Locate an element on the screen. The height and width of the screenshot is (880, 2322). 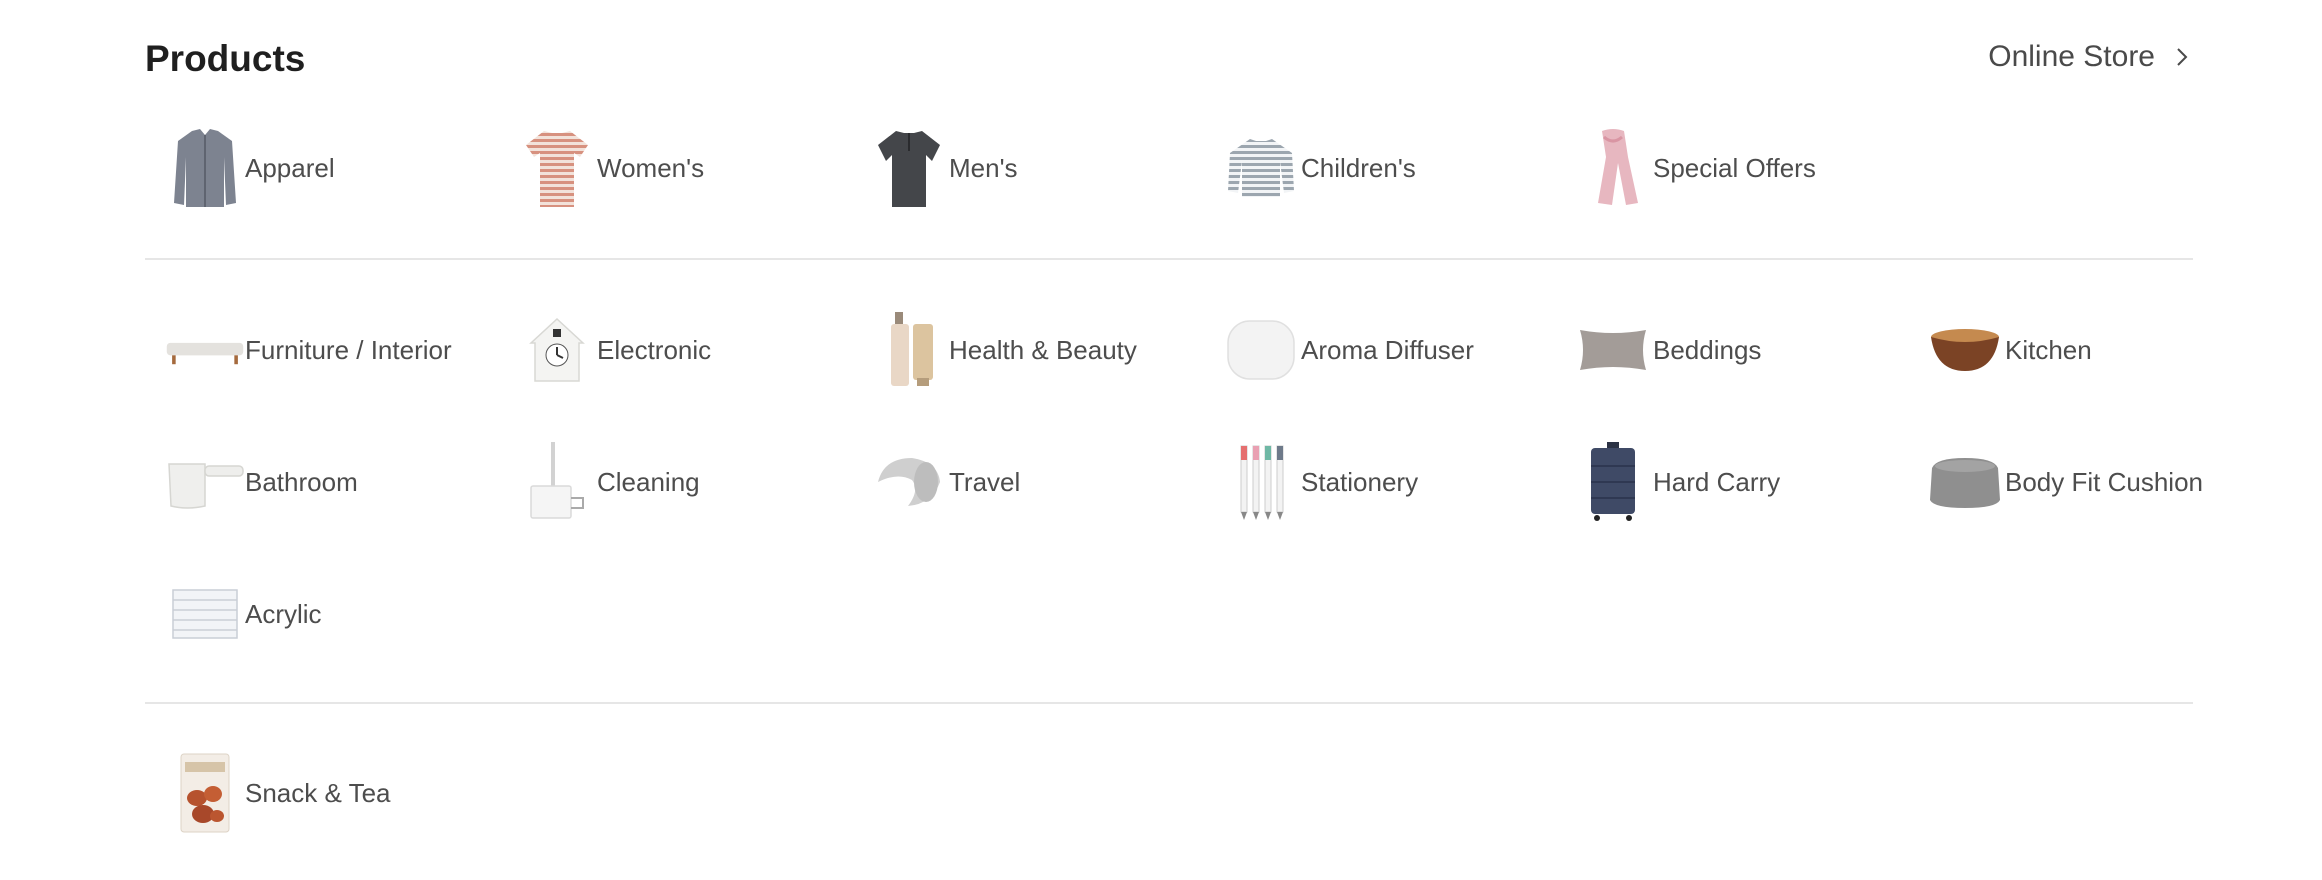
bench-icon is located at coordinates (205, 350).